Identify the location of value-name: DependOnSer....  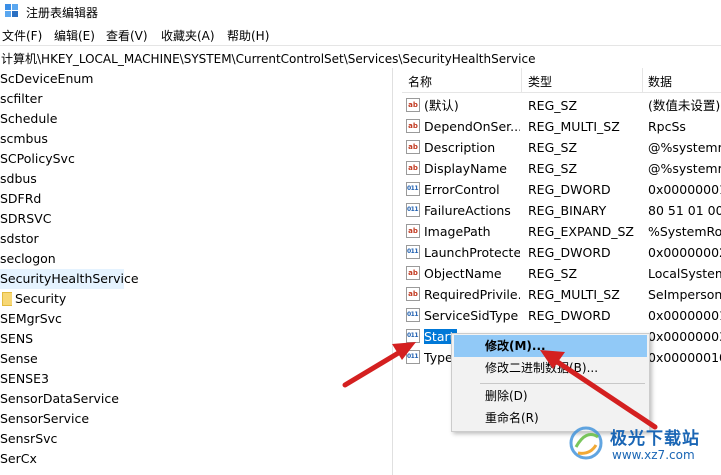
(472, 126).